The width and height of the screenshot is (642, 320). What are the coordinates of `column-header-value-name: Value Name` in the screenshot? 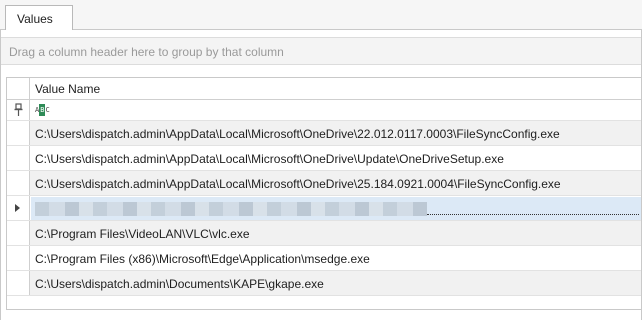 It's located at (67, 89).